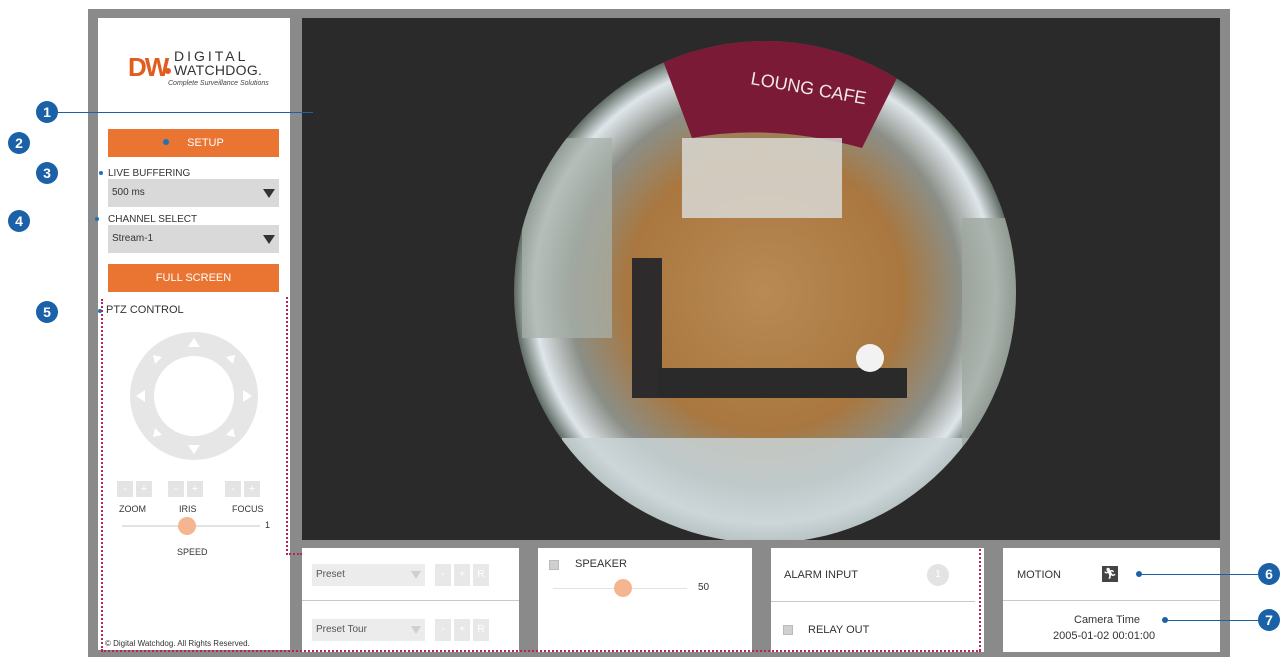 The image size is (1285, 657). What do you see at coordinates (153, 219) in the screenshot?
I see `channel-select-label: CHANNEL SELECT` at bounding box center [153, 219].